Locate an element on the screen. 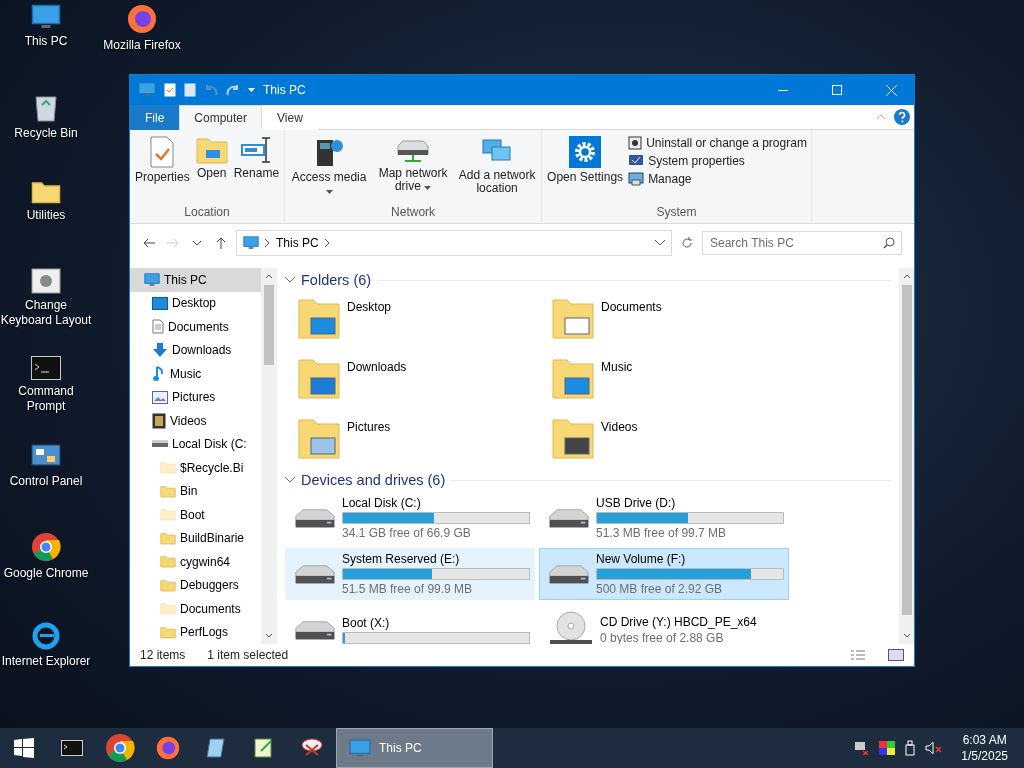 The height and width of the screenshot is (768, 1024). ribbon-button: Open Settings is located at coordinates (585, 169).